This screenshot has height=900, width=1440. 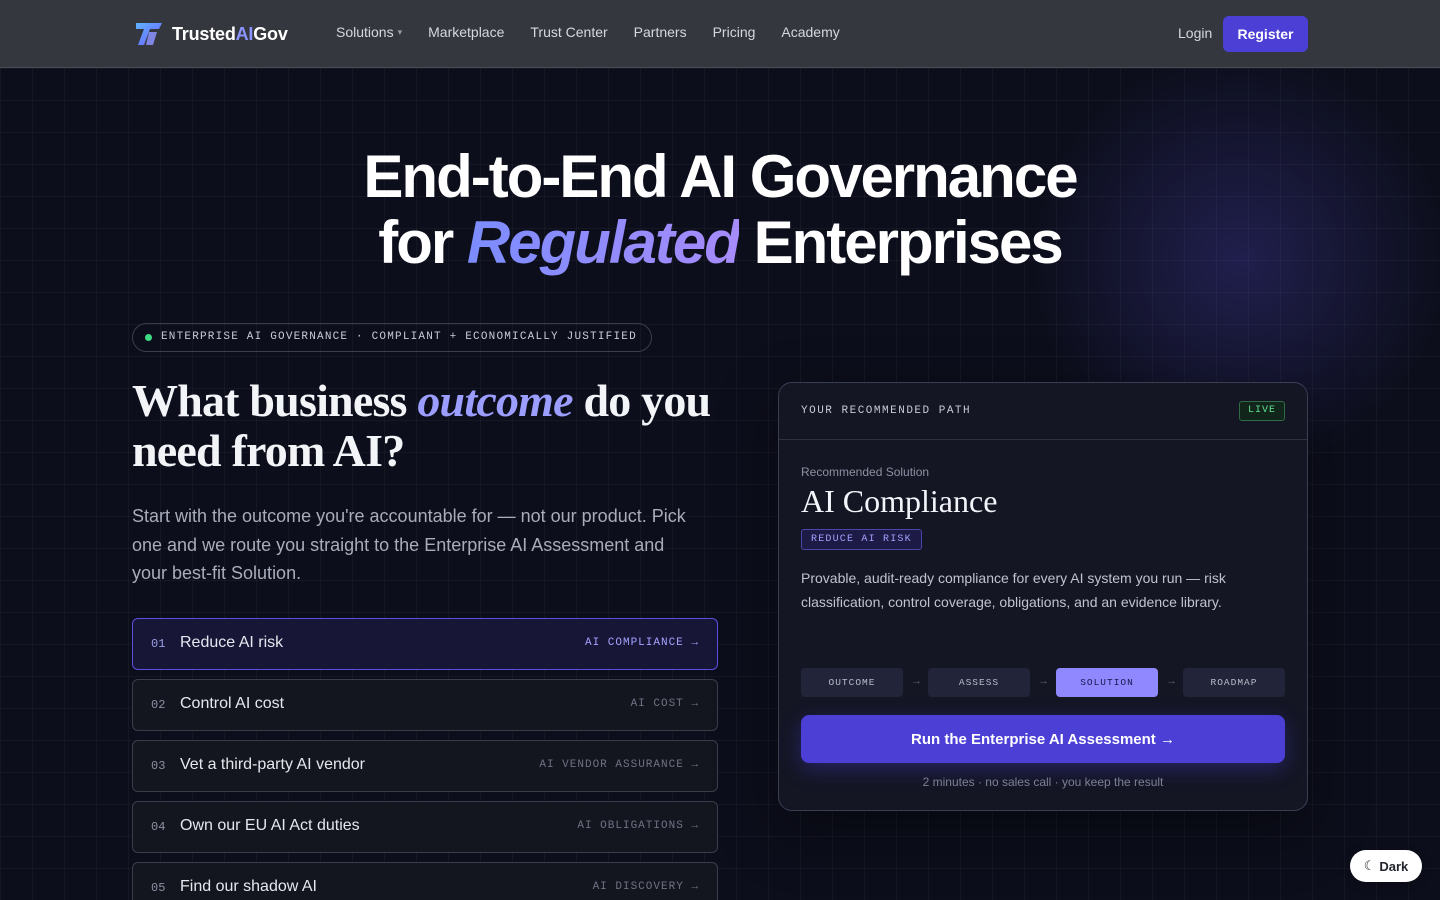 What do you see at coordinates (272, 764) in the screenshot?
I see `option-label: Vet a third-party AI vendor` at bounding box center [272, 764].